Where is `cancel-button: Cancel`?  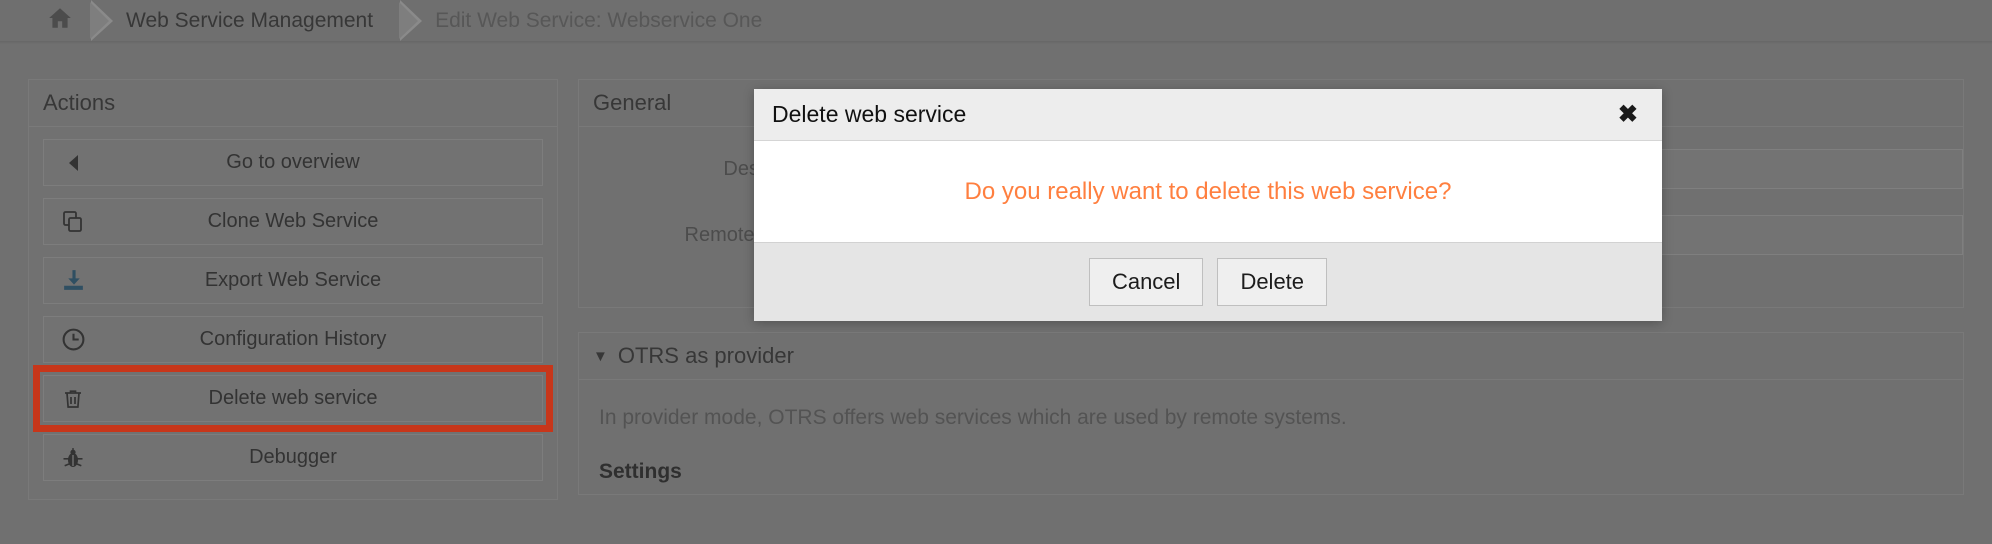
cancel-button: Cancel is located at coordinates (1146, 282).